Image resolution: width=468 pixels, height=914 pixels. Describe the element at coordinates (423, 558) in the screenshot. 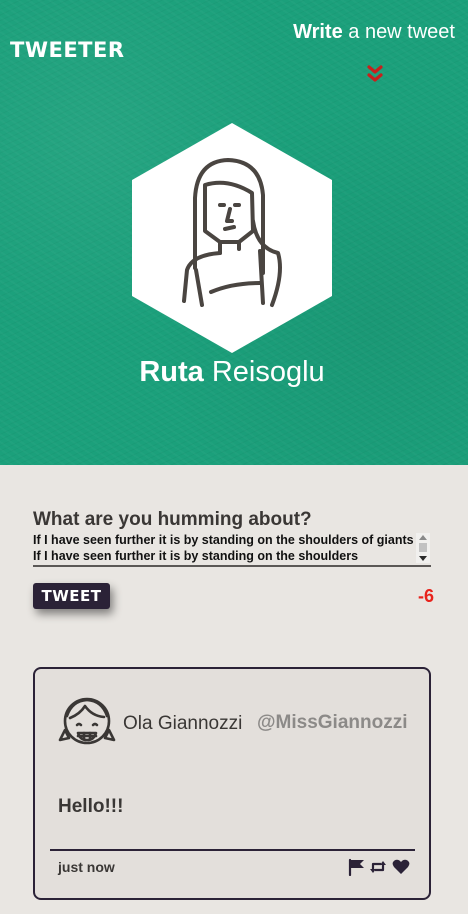

I see `scroll-down-arrow-icon` at that location.